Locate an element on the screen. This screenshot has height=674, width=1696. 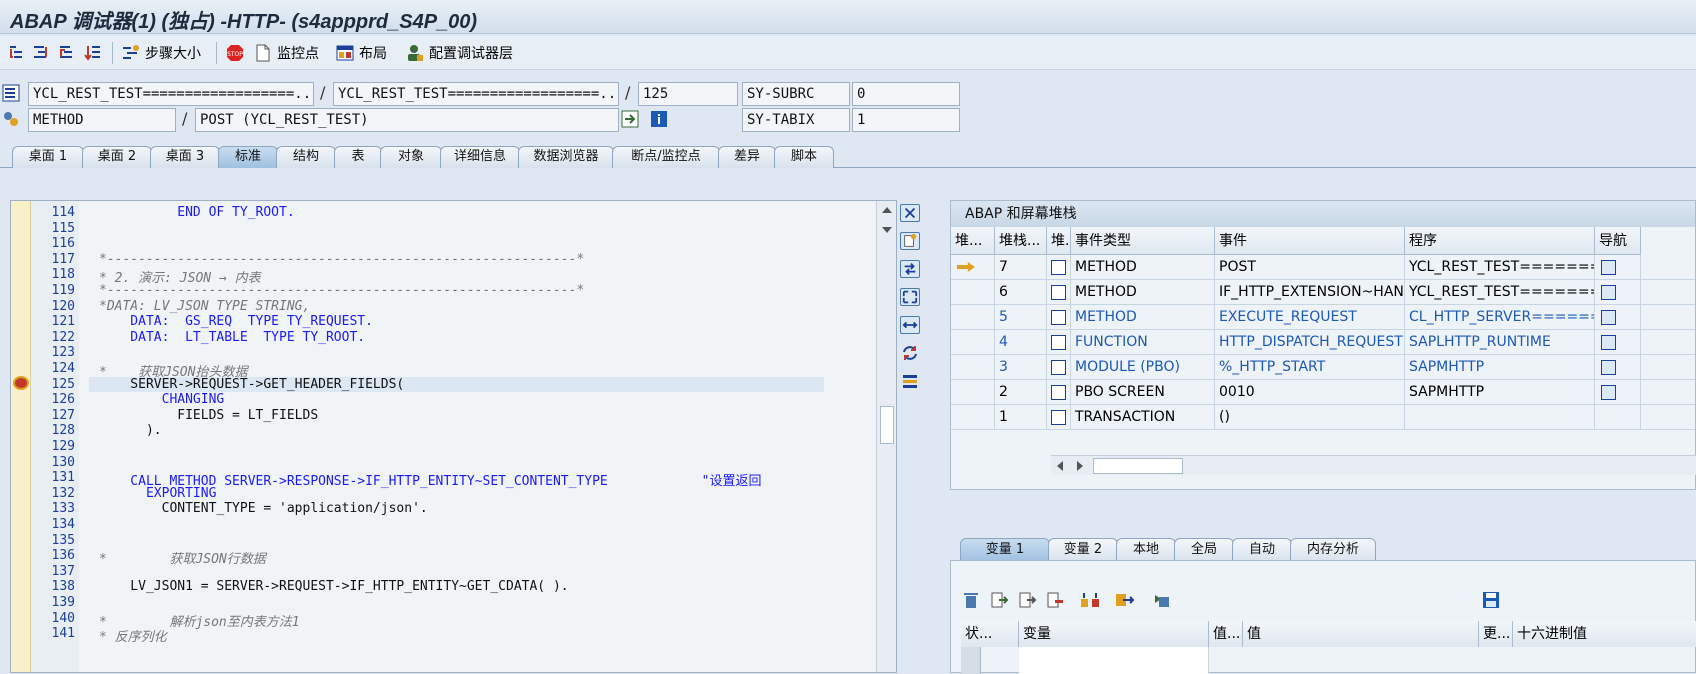
new-document-icon is located at coordinates (910, 241).